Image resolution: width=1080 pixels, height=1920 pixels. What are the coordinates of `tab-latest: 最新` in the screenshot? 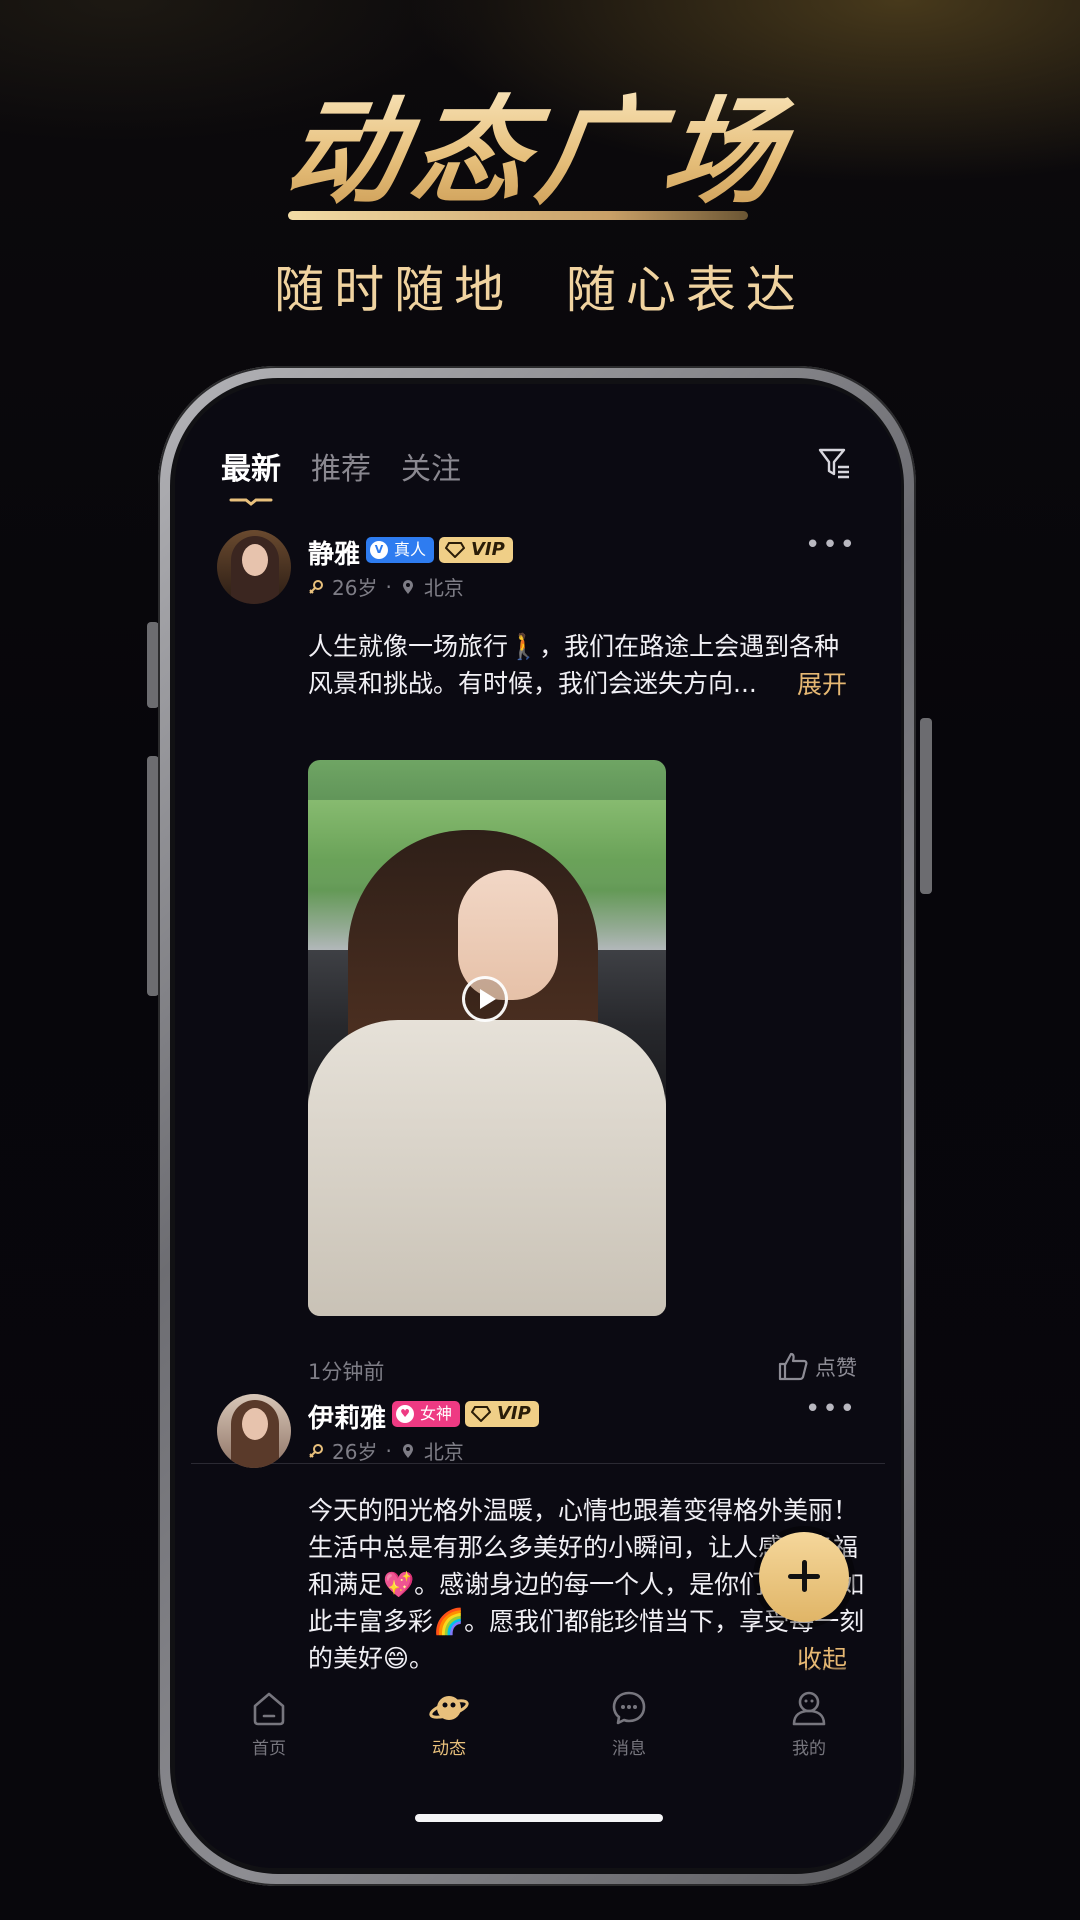 It's located at (251, 475).